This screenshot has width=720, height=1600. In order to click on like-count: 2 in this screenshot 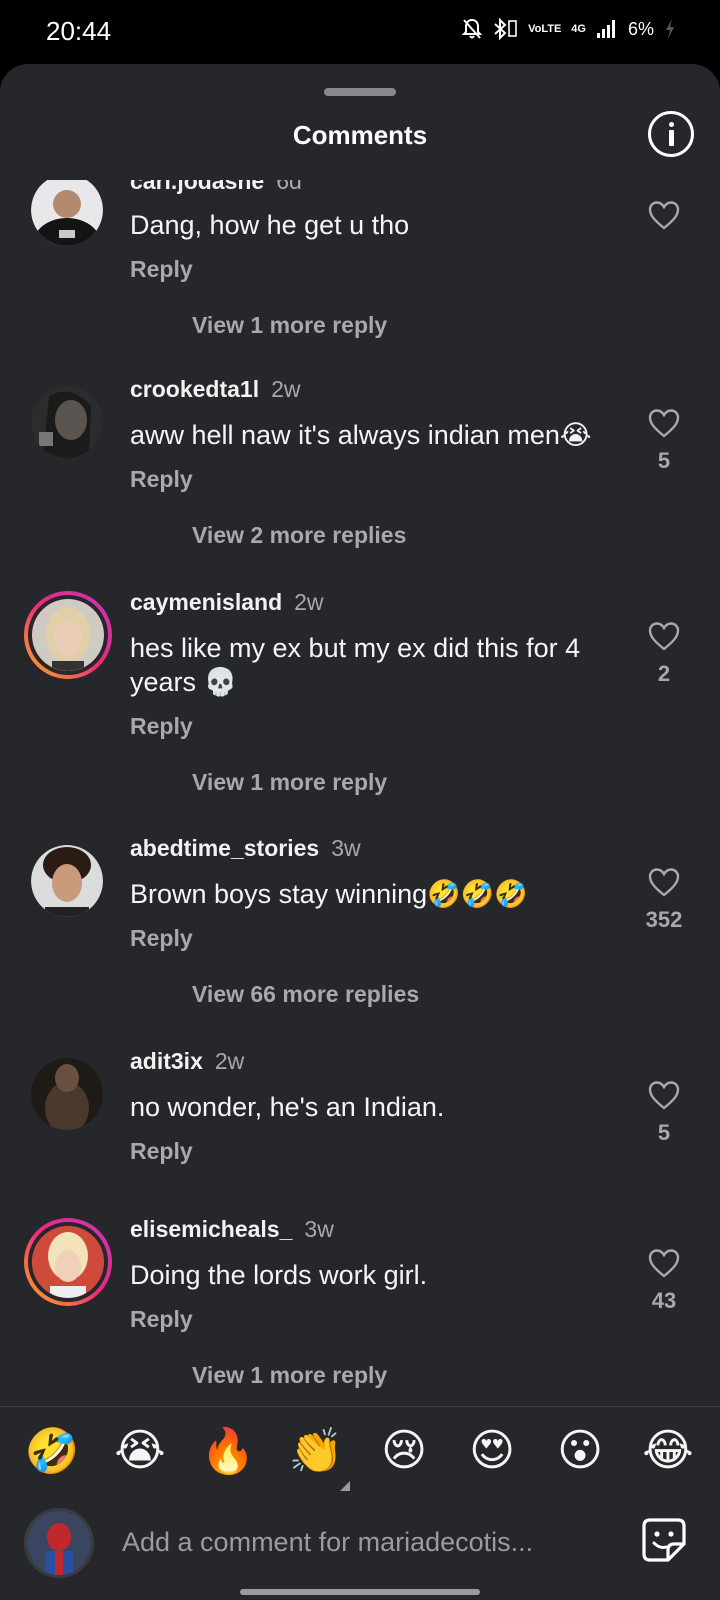, I will do `click(664, 673)`.